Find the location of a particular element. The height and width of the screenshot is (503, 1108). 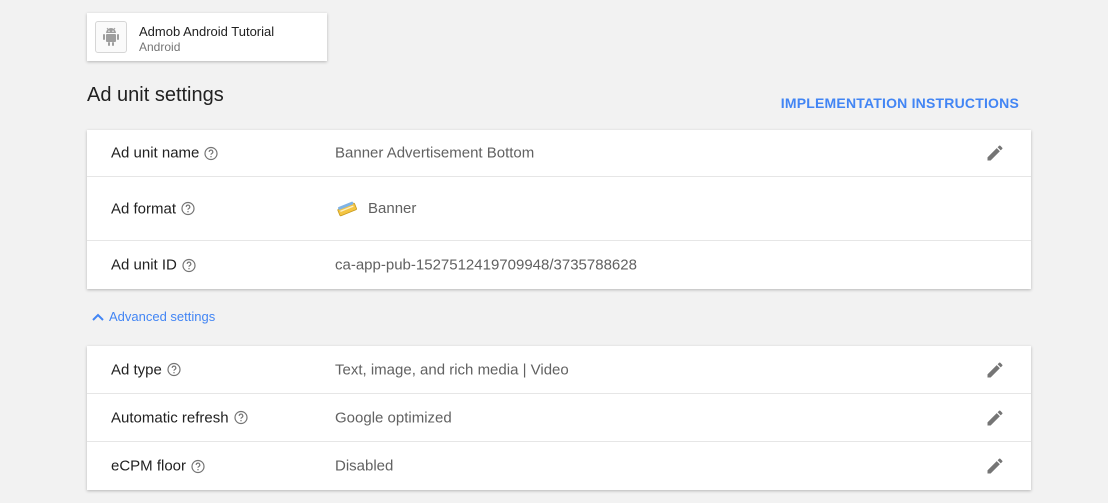

ad-unit-name-row: Ad unit name Banner Advertisement Bottom is located at coordinates (559, 153).